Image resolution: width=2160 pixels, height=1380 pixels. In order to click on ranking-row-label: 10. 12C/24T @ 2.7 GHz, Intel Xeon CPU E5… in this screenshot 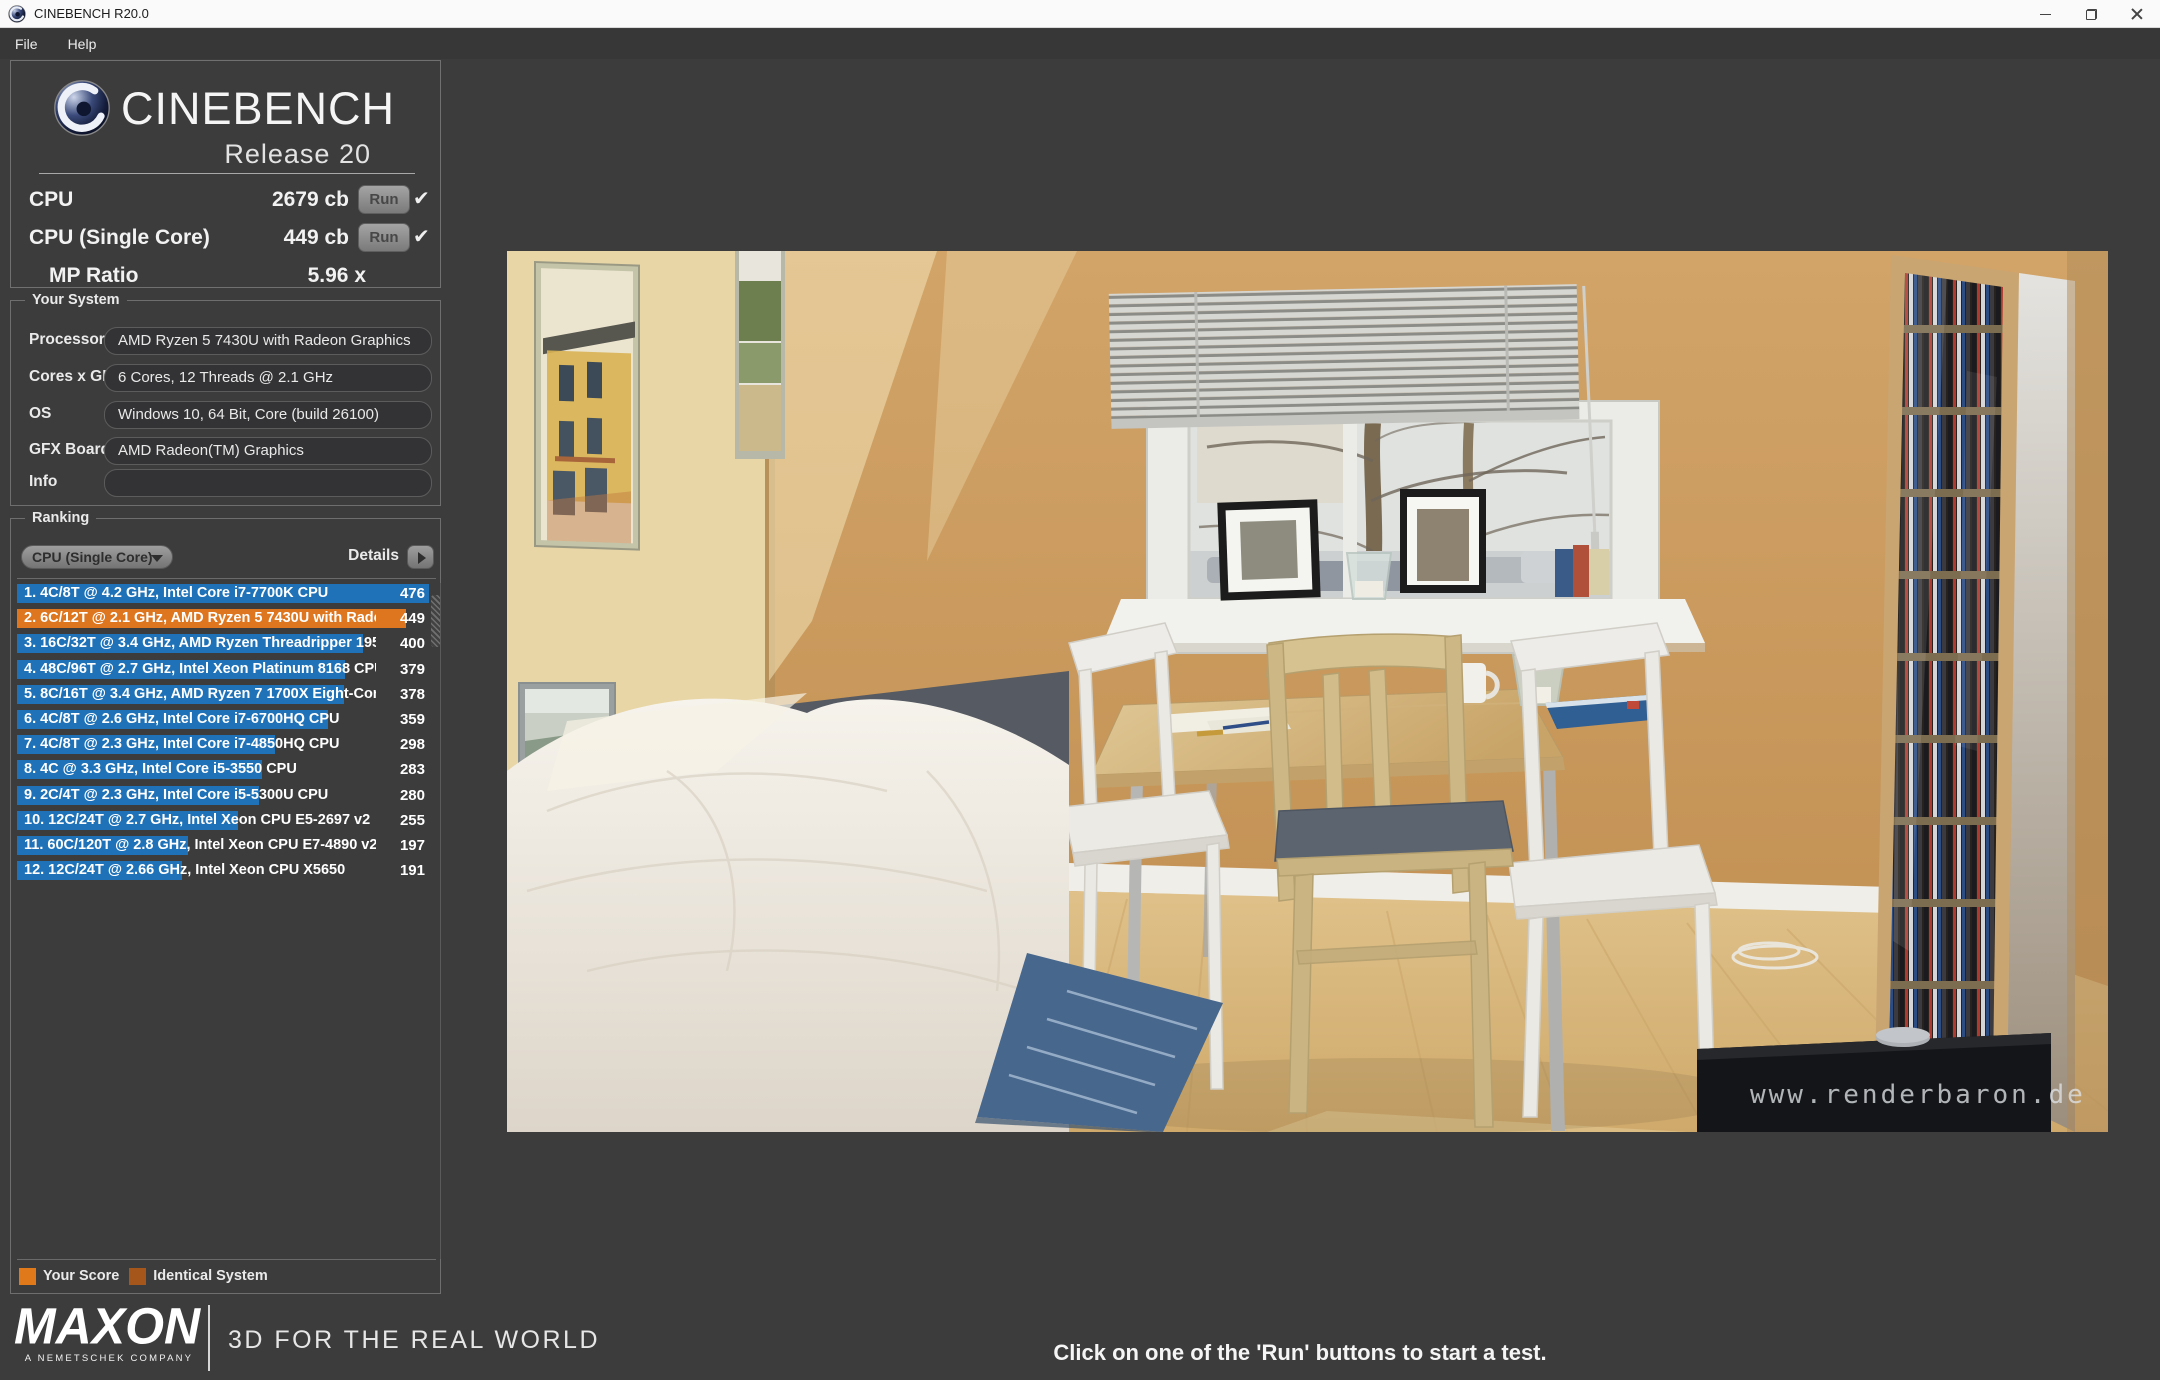, I will do `click(197, 819)`.